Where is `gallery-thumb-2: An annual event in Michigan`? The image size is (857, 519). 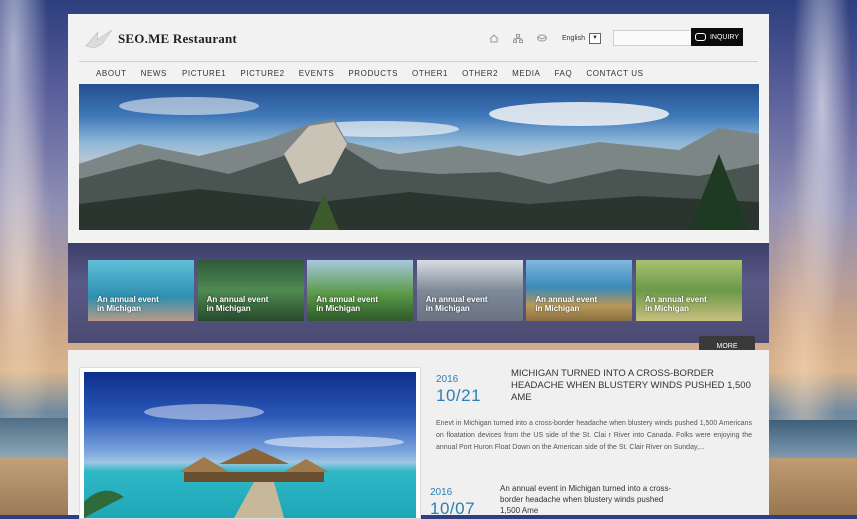
gallery-thumb-2: An annual event in Michigan is located at coordinates (250, 290).